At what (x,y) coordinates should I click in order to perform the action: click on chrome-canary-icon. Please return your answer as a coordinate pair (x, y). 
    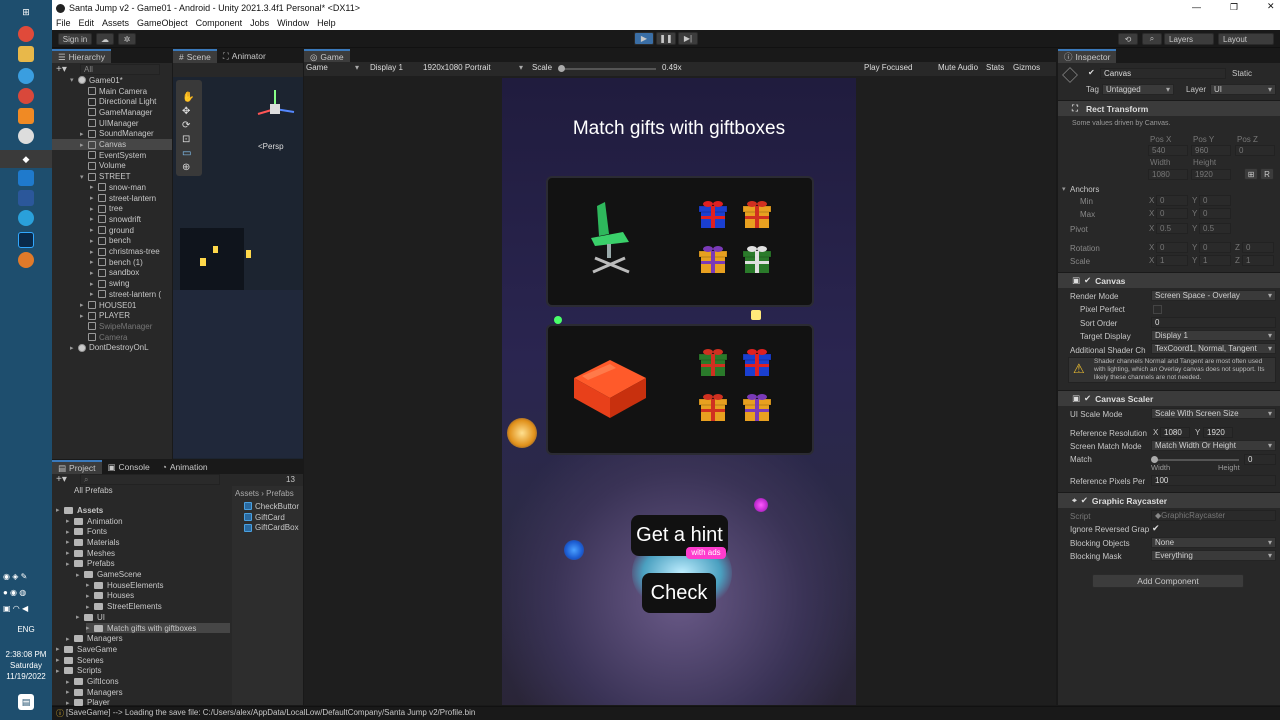
    Looking at the image, I should click on (26, 96).